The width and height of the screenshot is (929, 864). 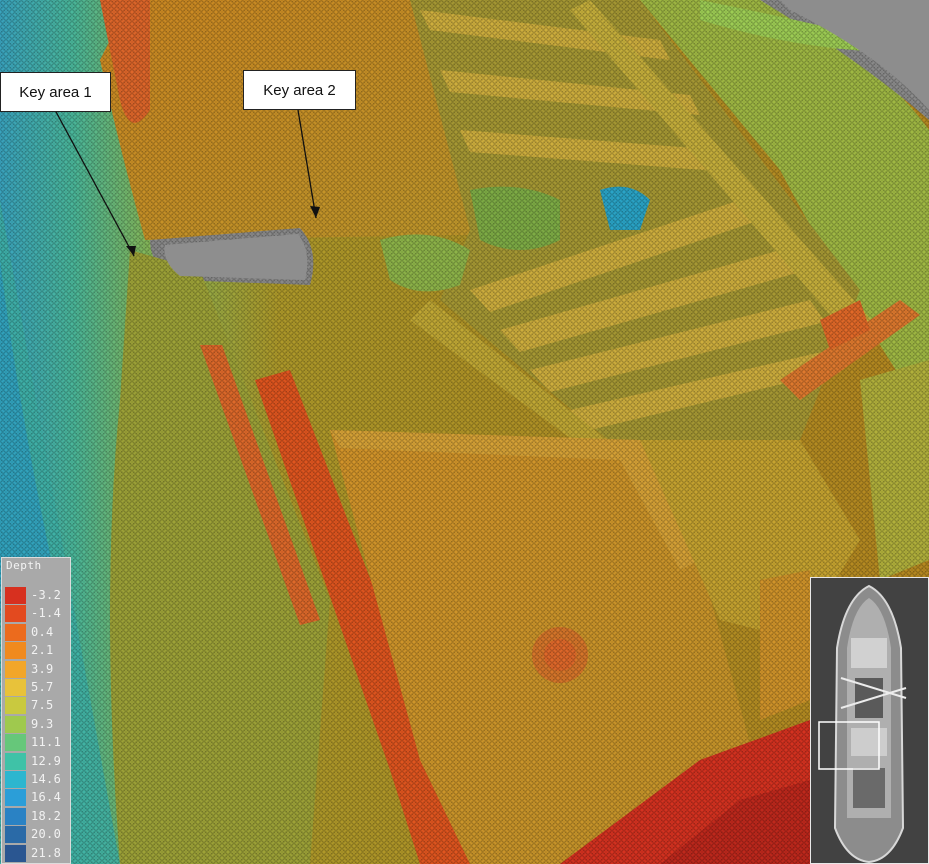 I want to click on legend-value: 20.0, so click(x=46, y=834).